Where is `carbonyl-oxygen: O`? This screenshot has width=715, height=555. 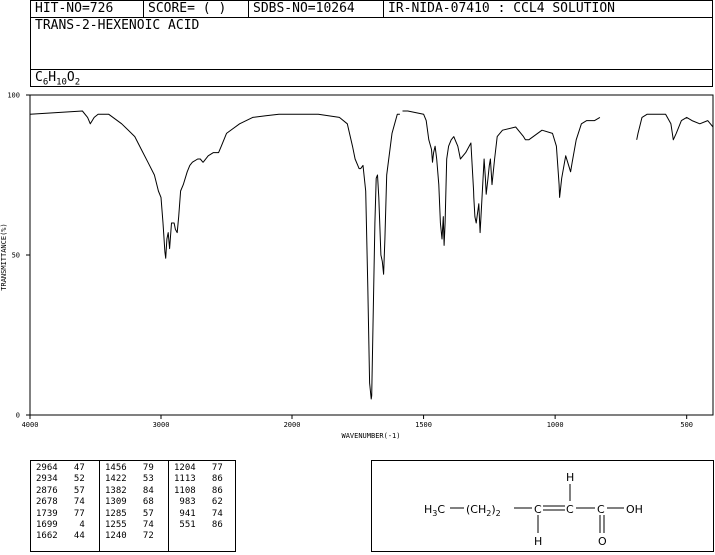 carbonyl-oxygen: O is located at coordinates (602, 541).